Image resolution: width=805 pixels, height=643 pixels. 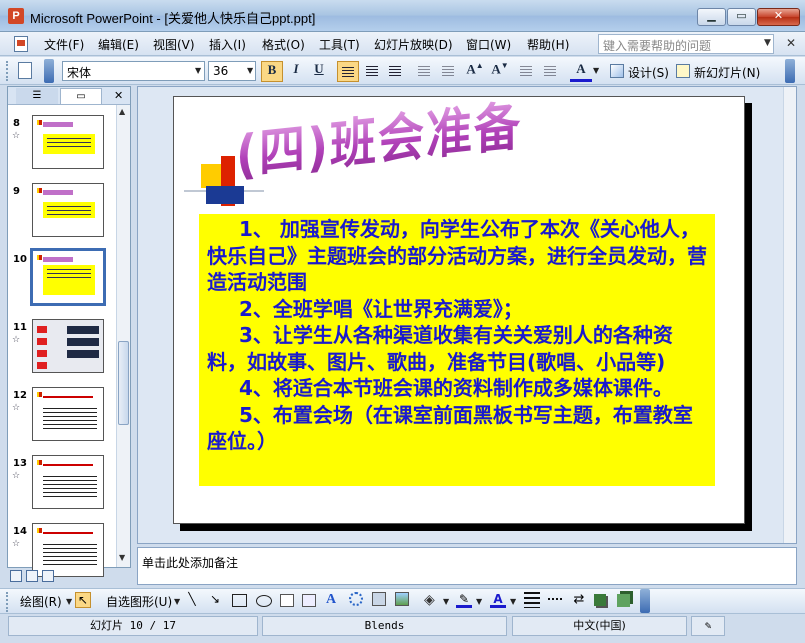 I want to click on slide-thumbnail-row: 10, so click(x=62, y=278).